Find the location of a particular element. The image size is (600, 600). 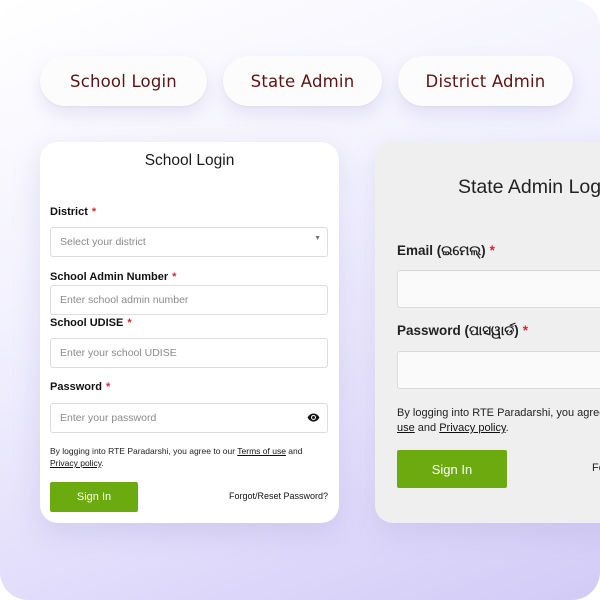

terms-of-use-link: Terms of use is located at coordinates (261, 451).